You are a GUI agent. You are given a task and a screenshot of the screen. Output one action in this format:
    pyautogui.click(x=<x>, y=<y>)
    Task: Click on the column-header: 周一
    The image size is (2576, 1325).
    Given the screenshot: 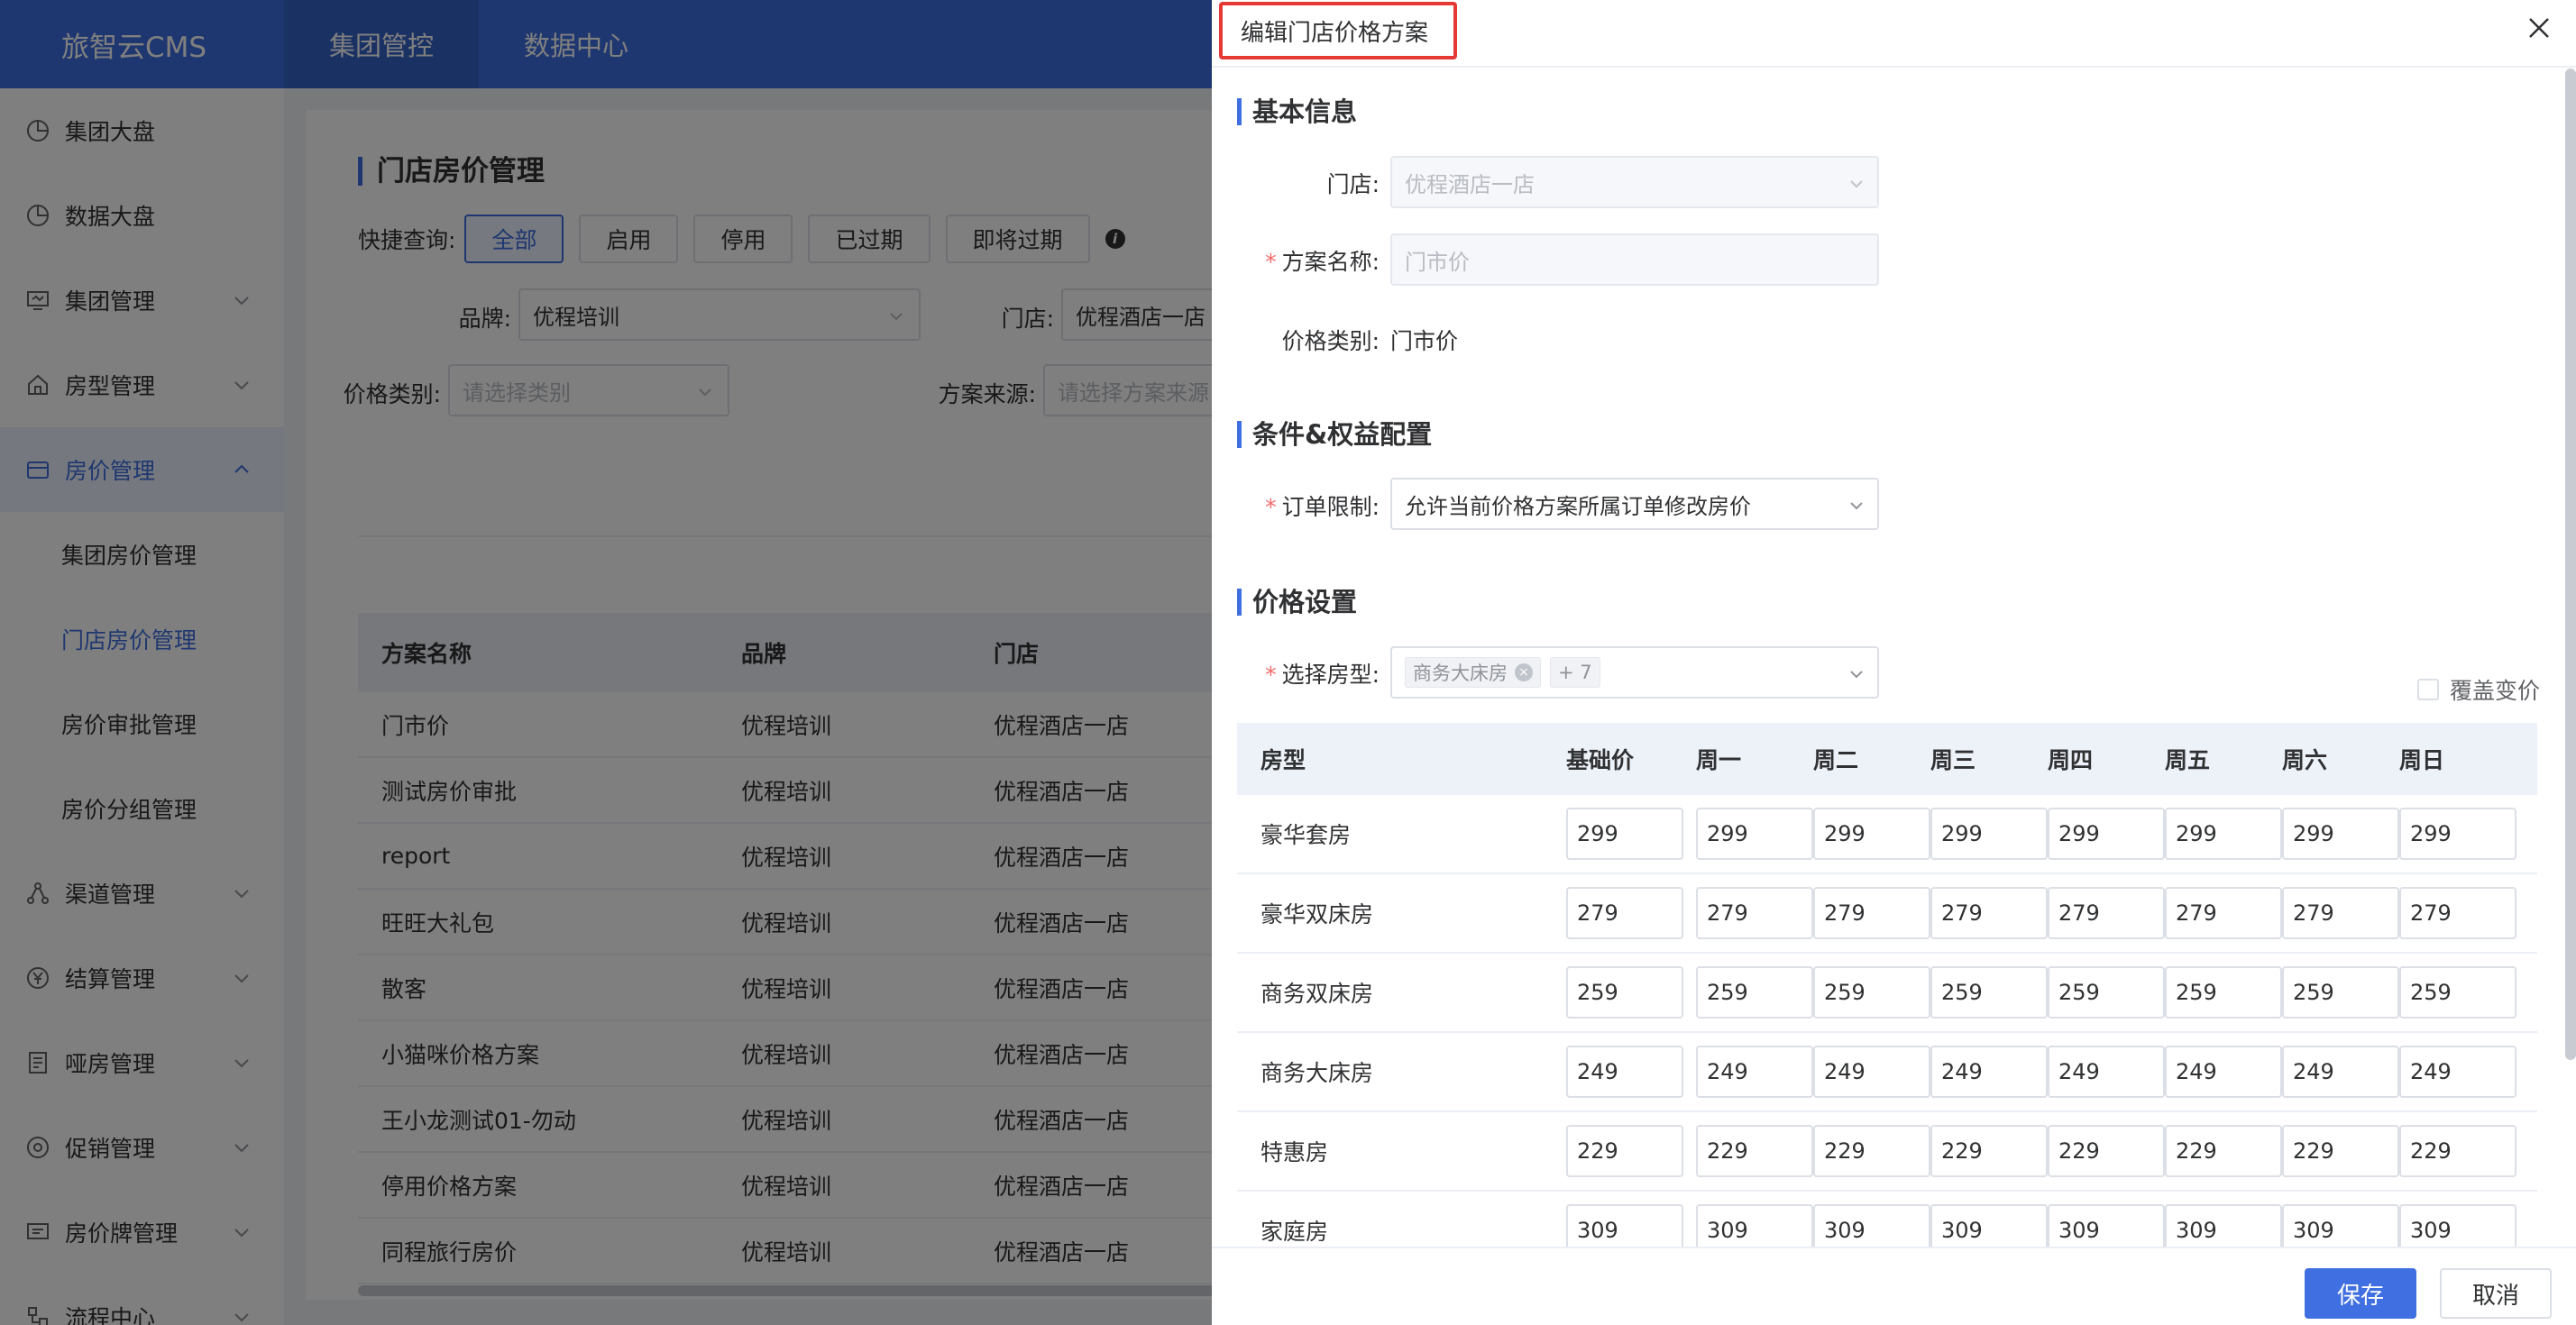 What is the action you would take?
    pyautogui.click(x=1719, y=760)
    